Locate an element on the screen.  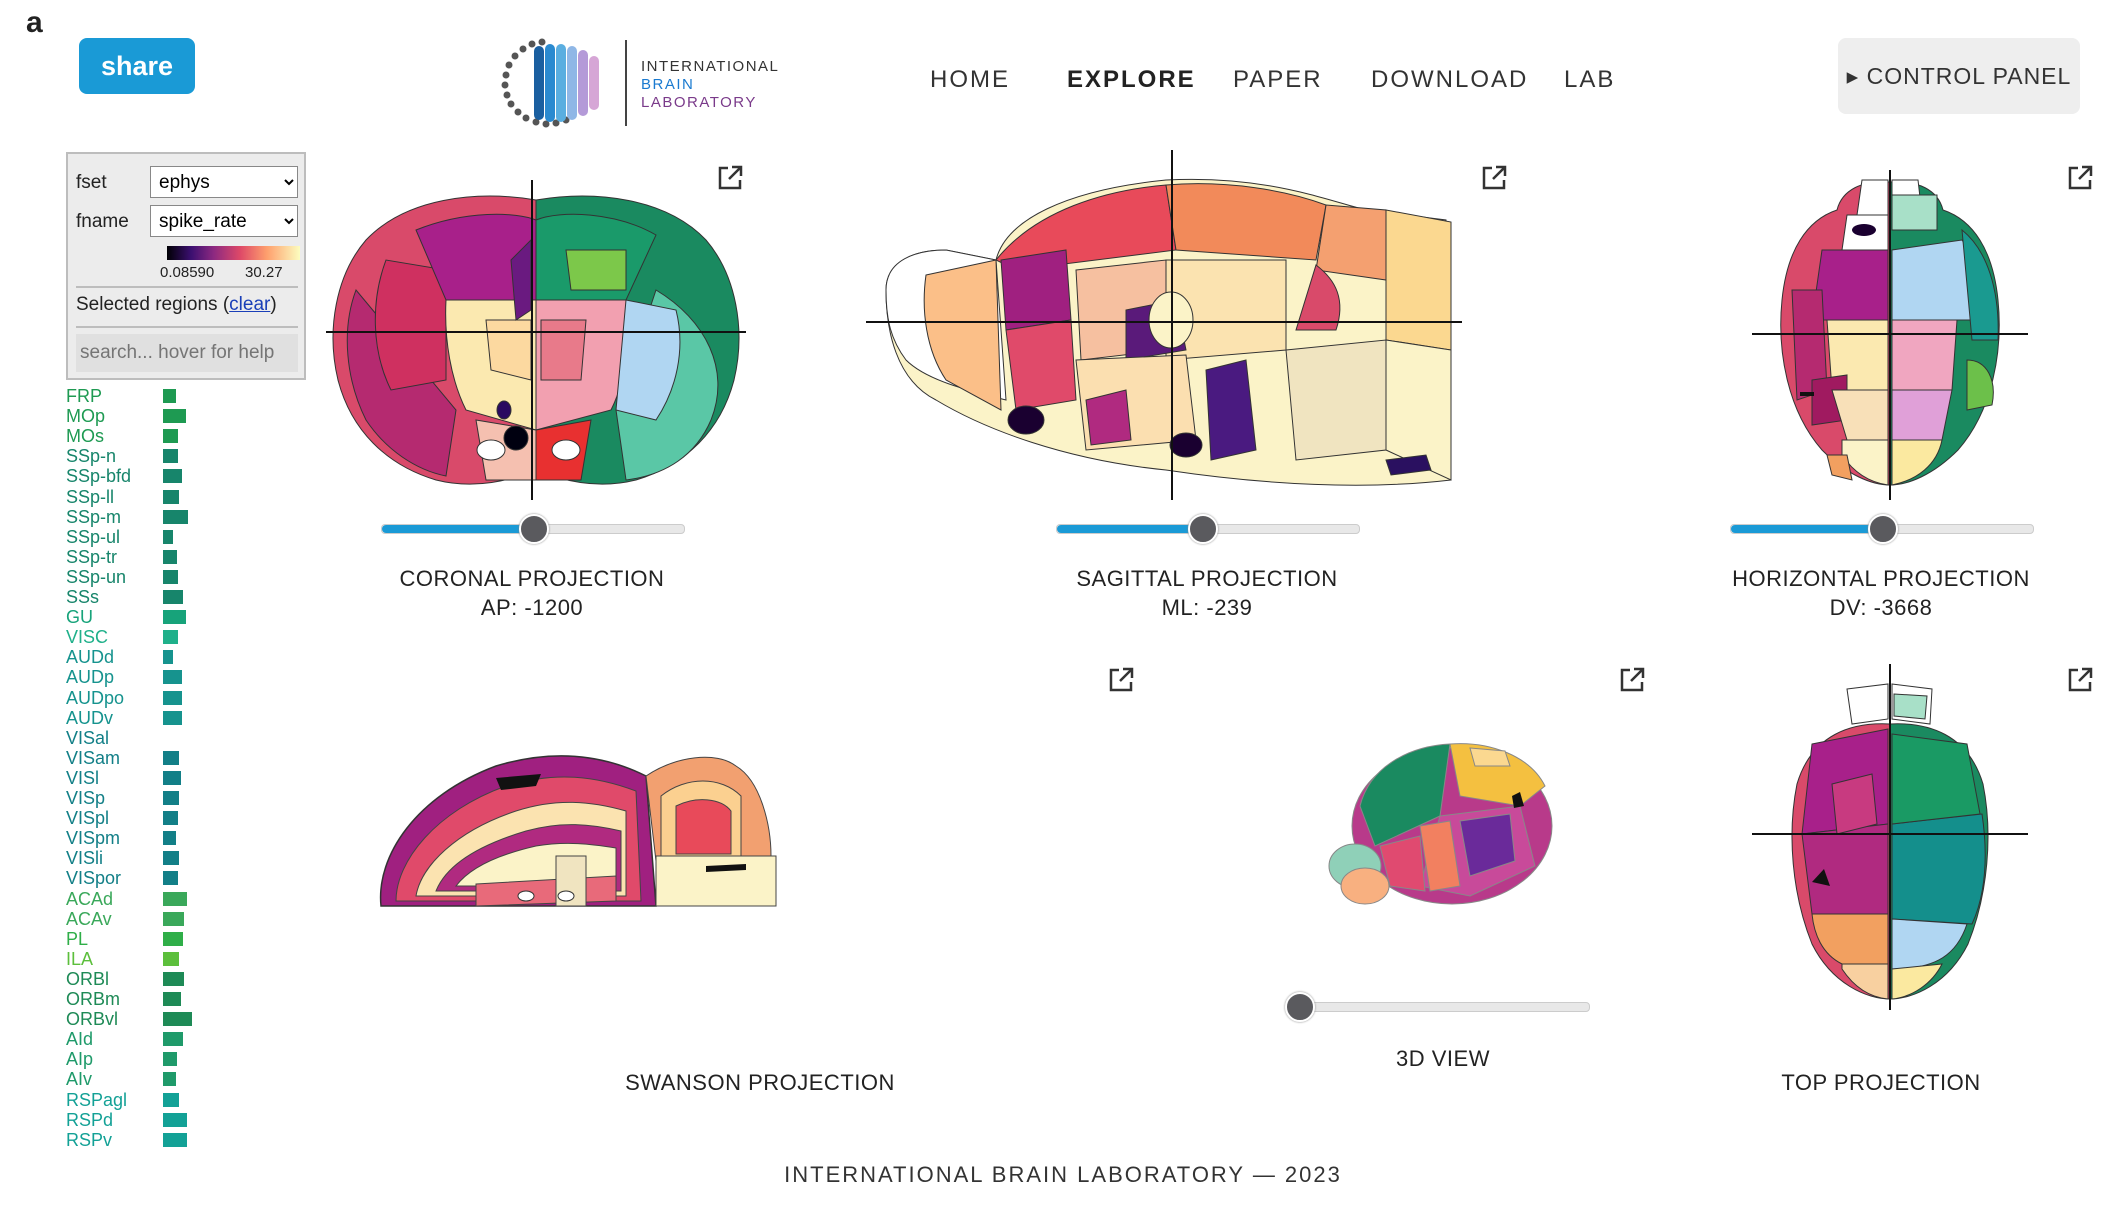
region-item: ORBm is located at coordinates (146, 999).